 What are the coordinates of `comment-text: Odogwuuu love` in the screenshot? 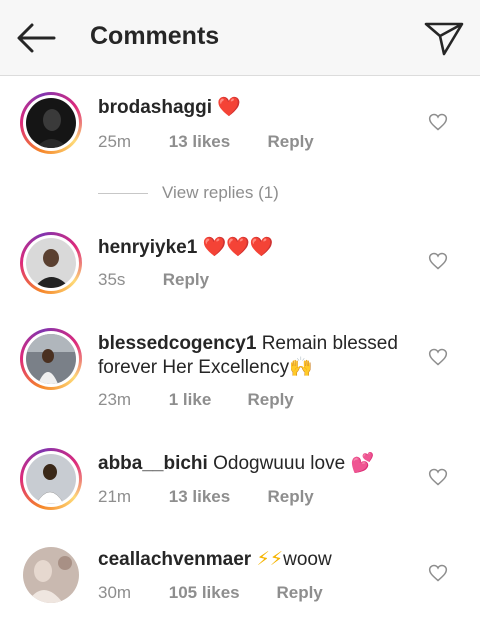 It's located at (279, 463).